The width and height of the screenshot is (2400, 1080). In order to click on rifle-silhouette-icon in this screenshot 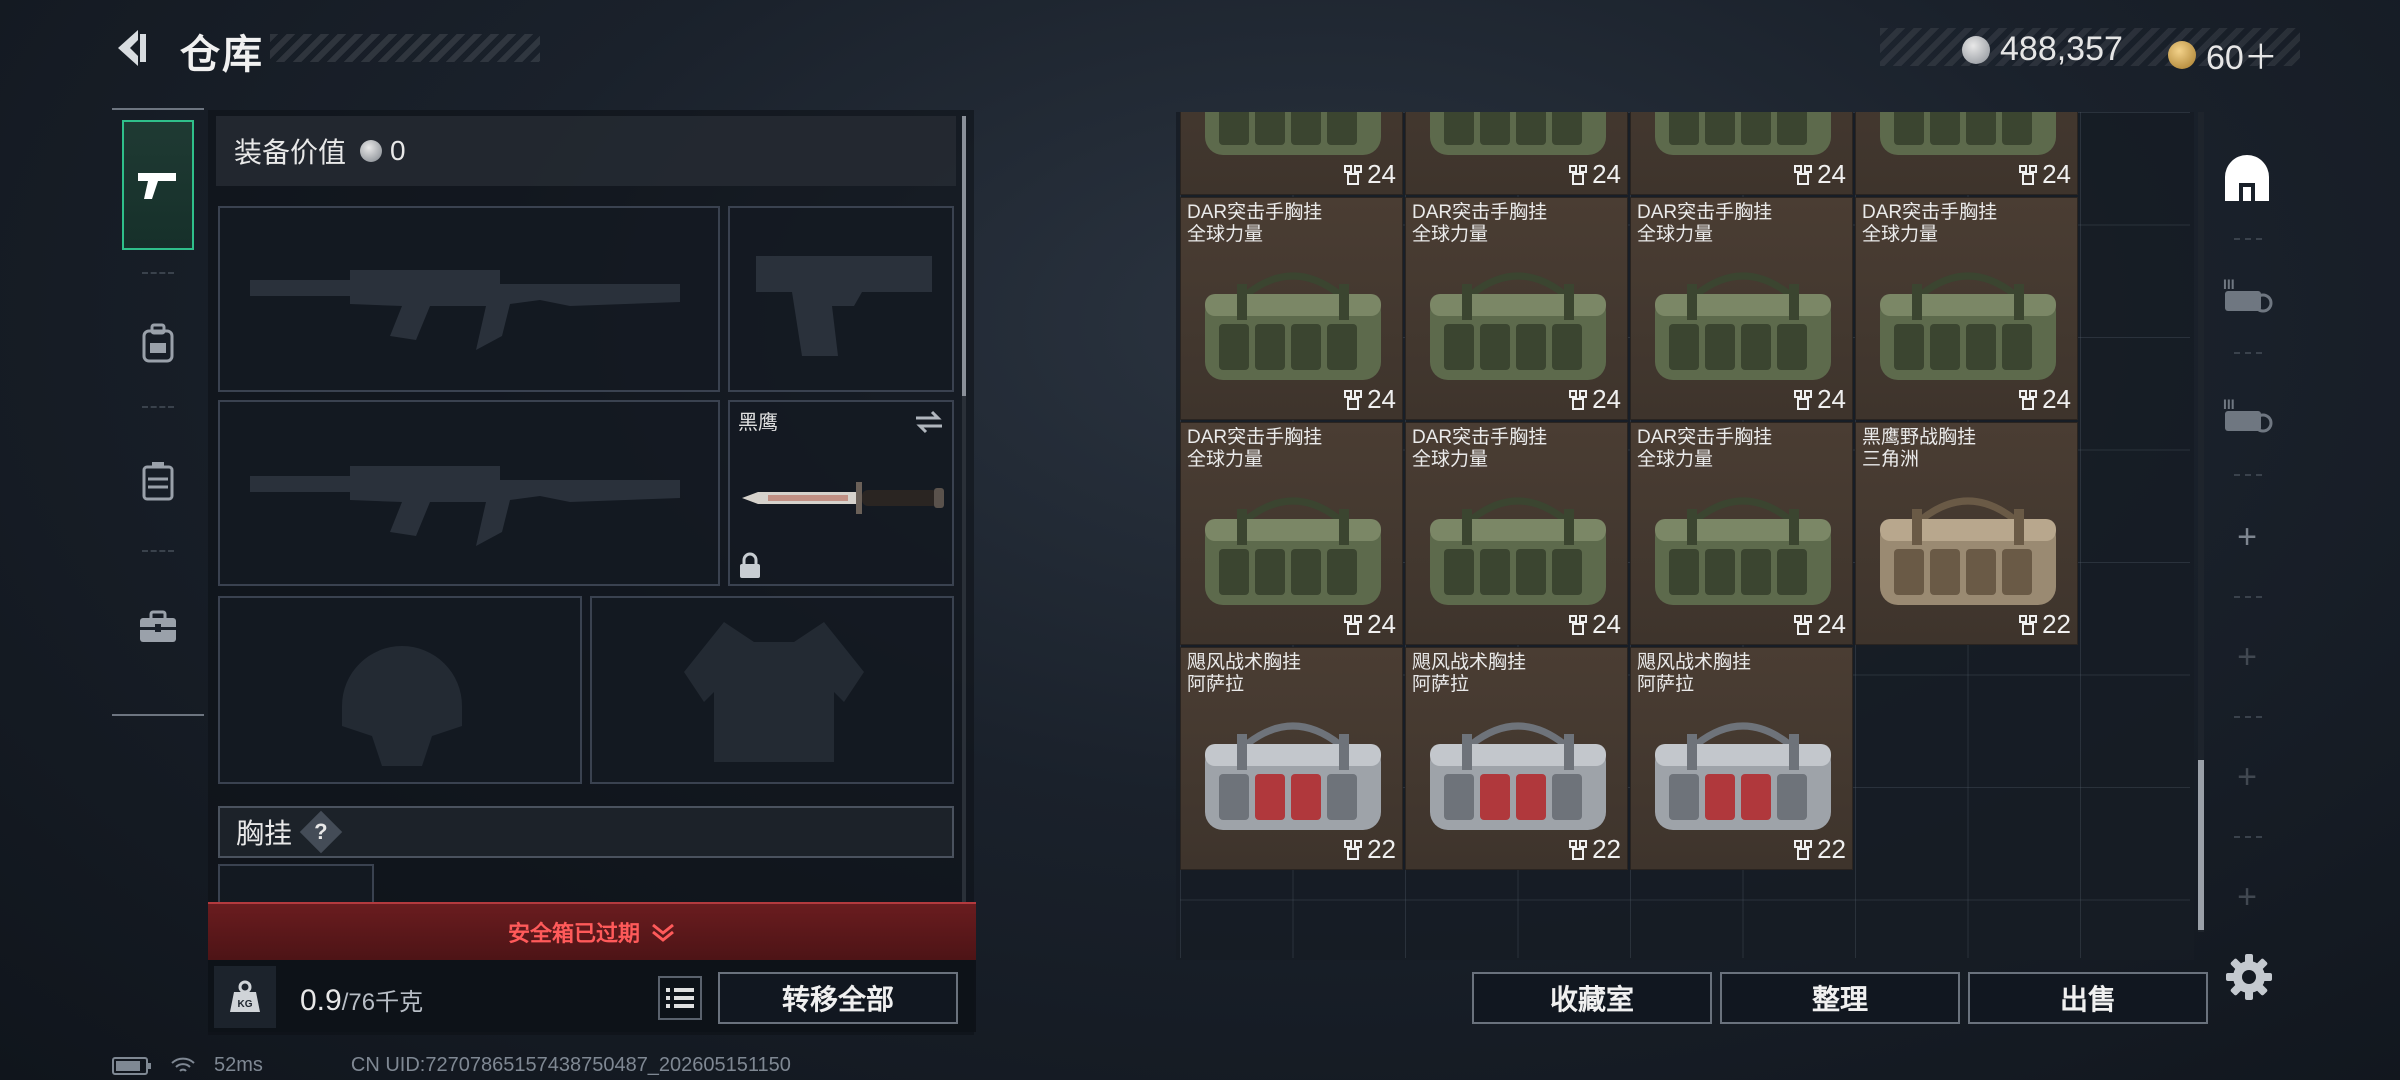, I will do `click(465, 506)`.